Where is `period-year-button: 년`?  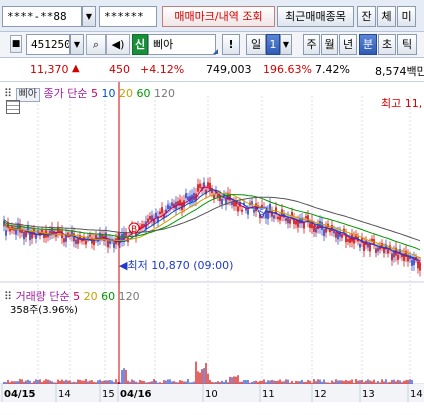
period-year-button: 년 is located at coordinates (348, 44).